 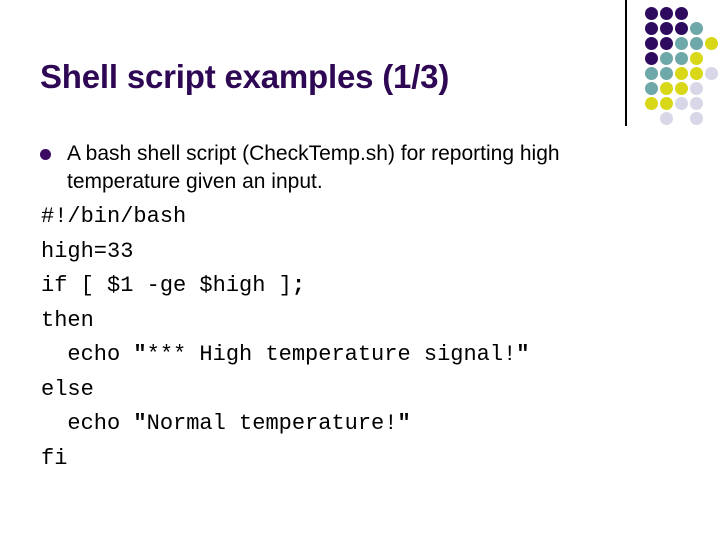 What do you see at coordinates (285, 354) in the screenshot?
I see `code-line: echo "*** High temperature signal!"` at bounding box center [285, 354].